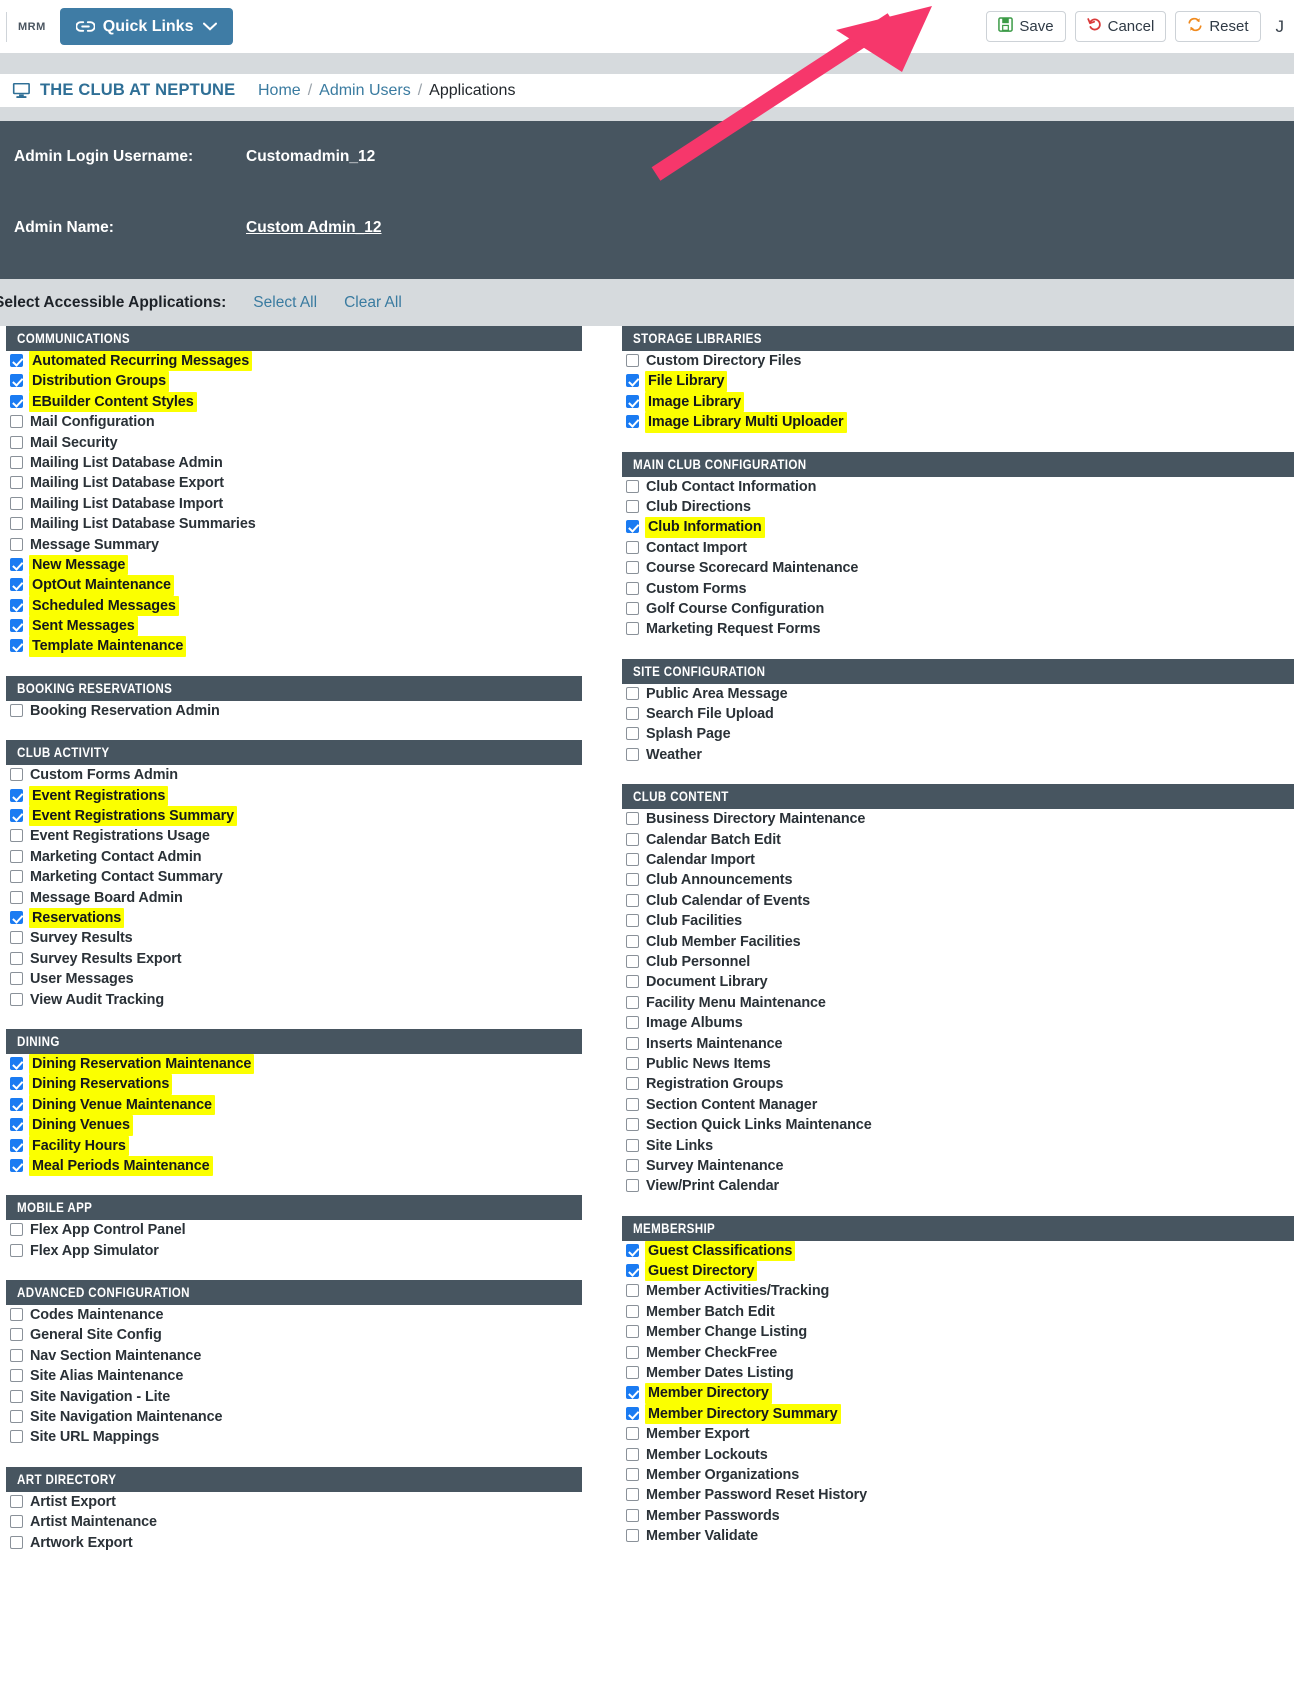 This screenshot has height=1689, width=1294. What do you see at coordinates (632, 860) in the screenshot?
I see `checkbox-calendar-import` at bounding box center [632, 860].